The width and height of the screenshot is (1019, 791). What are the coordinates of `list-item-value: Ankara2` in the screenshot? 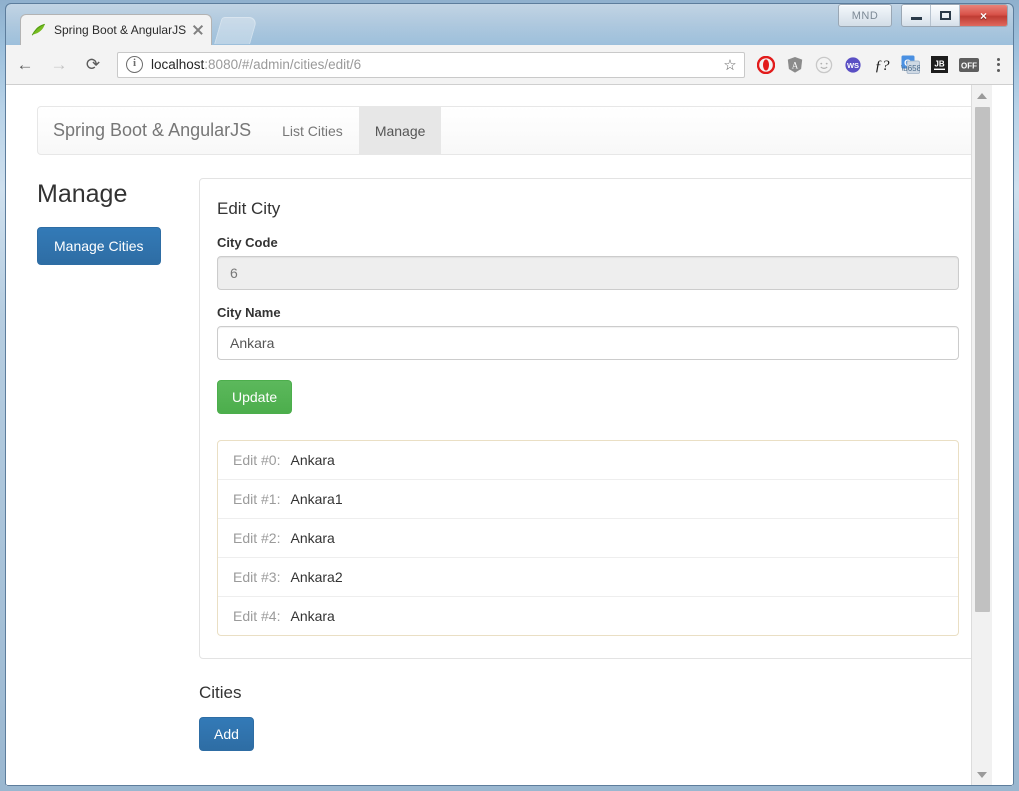 It's located at (316, 577).